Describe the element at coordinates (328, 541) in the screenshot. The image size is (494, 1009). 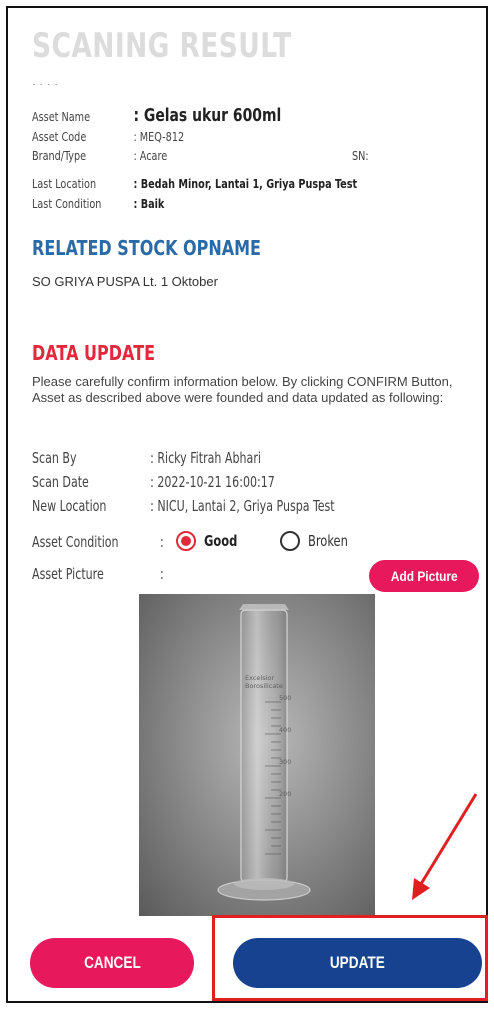
I see `condition-broken-label: Broken` at that location.